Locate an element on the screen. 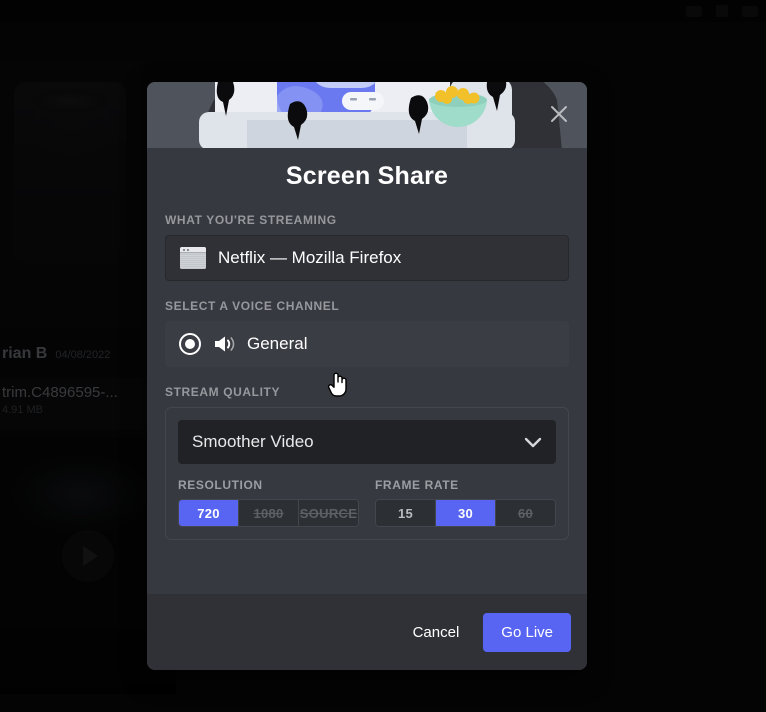 This screenshot has width=766, height=712. resolution-group: RESOLUTION 720 1080 SOURCE is located at coordinates (268, 502).